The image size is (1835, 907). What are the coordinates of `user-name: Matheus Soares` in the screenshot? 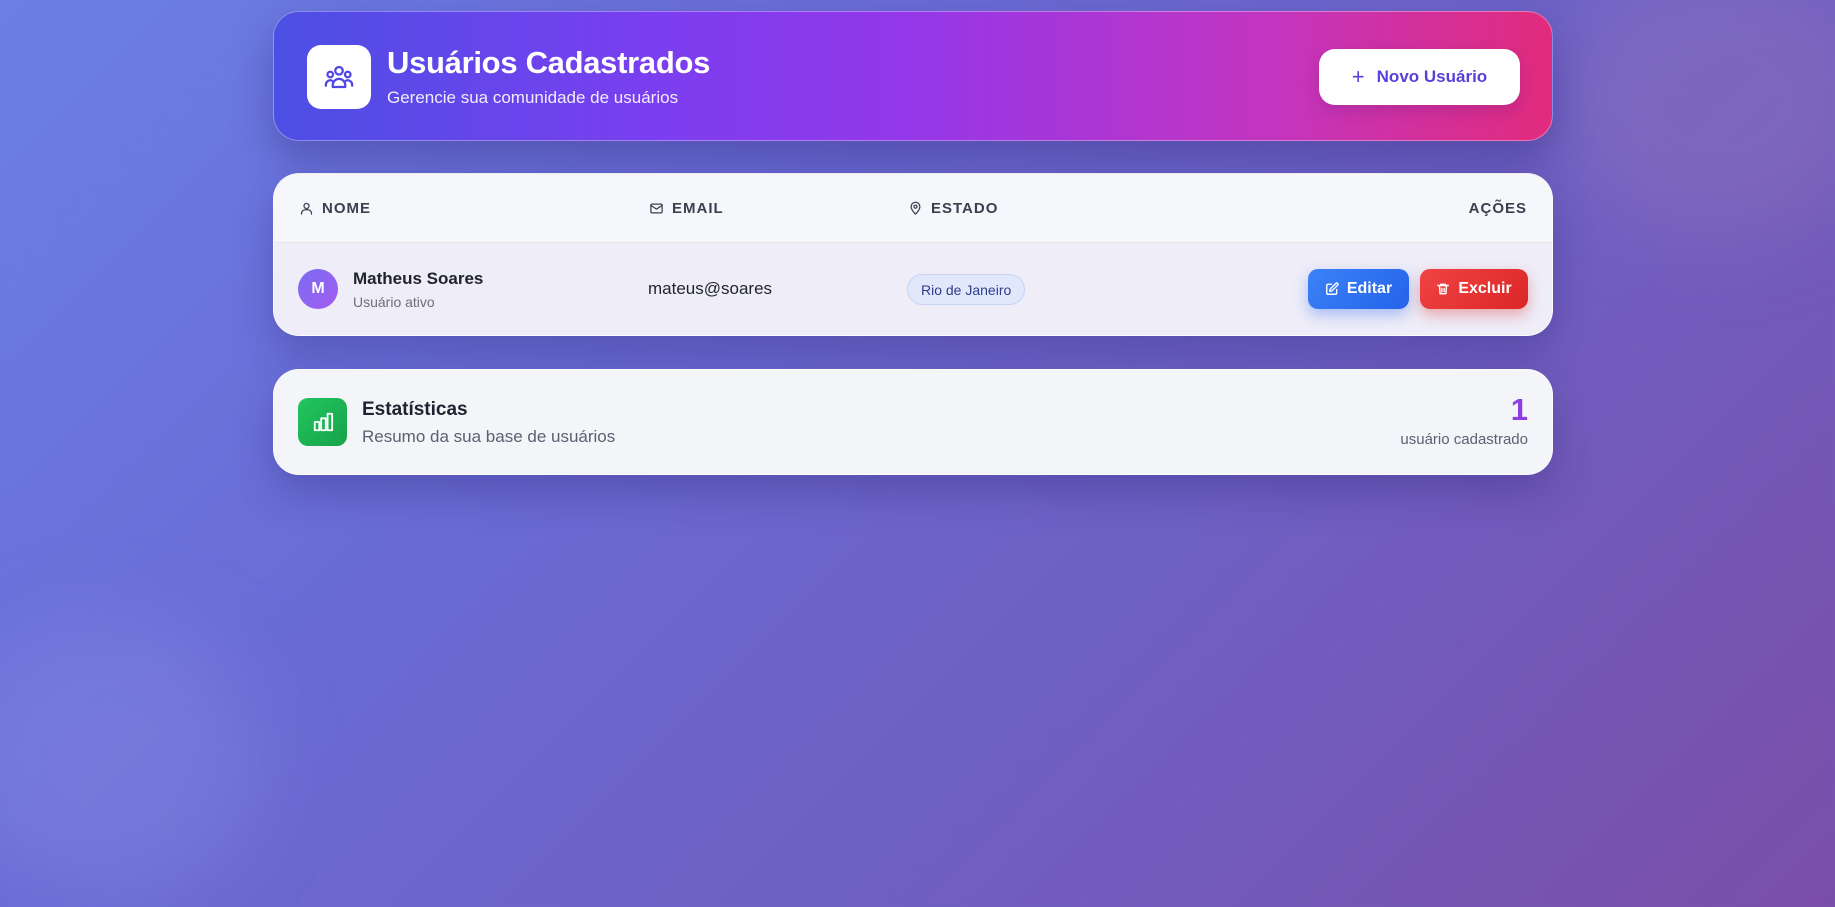 It's located at (418, 278).